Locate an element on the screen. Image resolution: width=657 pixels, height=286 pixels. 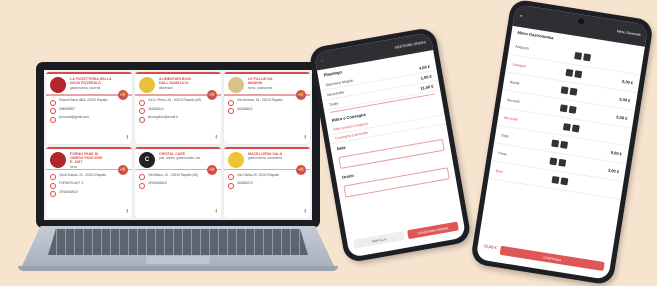
store-info-text: 342888722 is located at coordinates (245, 183).